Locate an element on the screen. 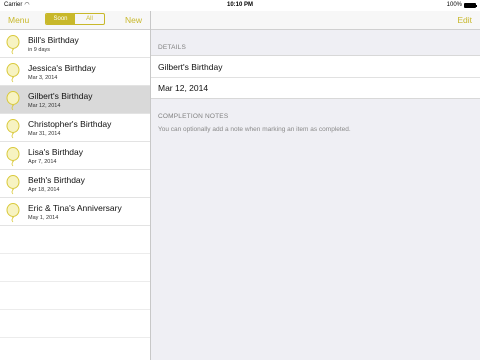 This screenshot has height=360, width=480. detail-nav-bar: Edit is located at coordinates (315, 20).